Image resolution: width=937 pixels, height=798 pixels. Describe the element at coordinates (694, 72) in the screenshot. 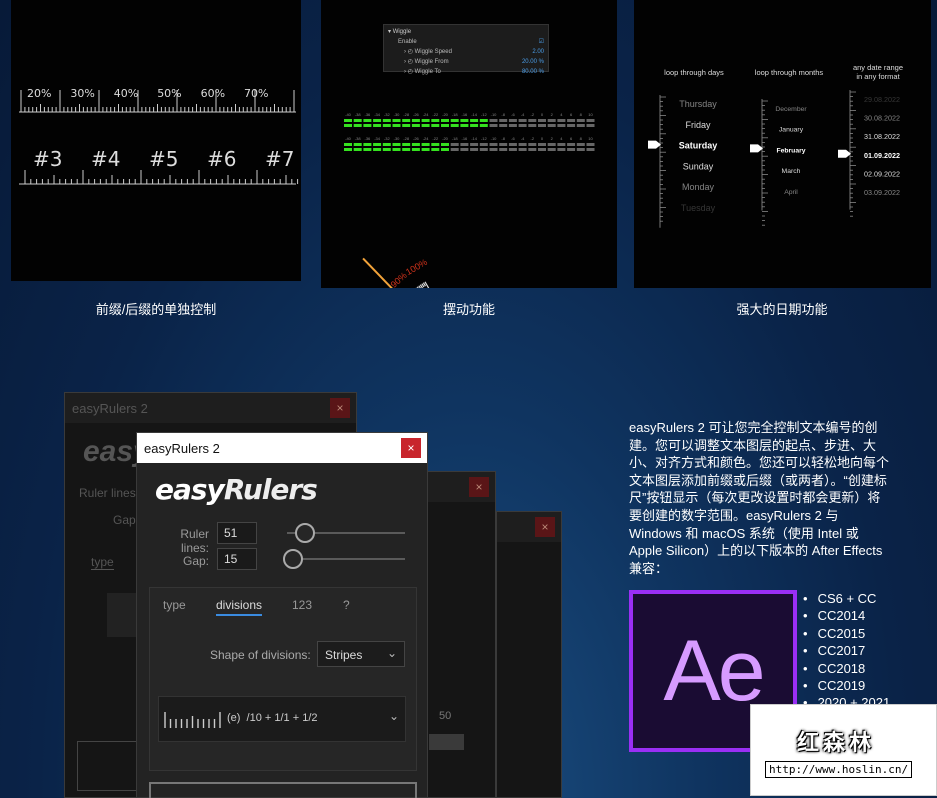

I see `date-col1-head: loop through days` at that location.